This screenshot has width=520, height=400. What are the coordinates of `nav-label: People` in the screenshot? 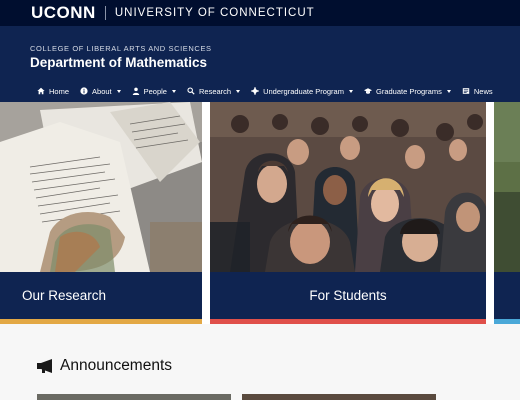 It's located at (155, 91).